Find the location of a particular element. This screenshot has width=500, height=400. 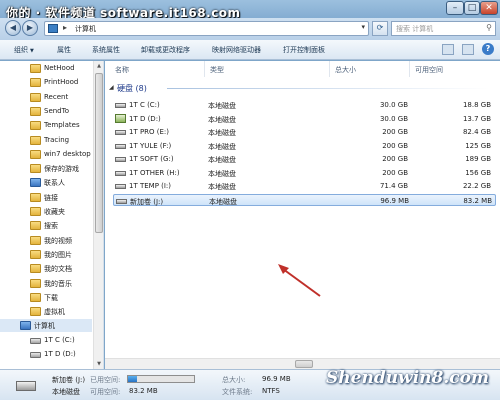

drive-free-space: 83.2 MB is located at coordinates (477, 200).